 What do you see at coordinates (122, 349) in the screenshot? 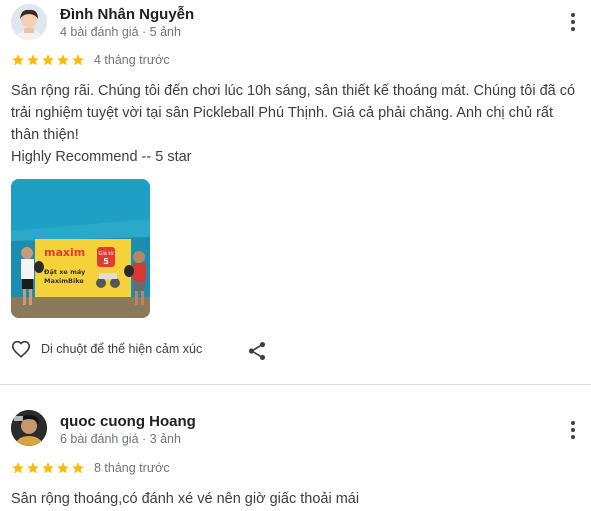
I see `react-label: Di chuột để thể hiện cảm xúc` at bounding box center [122, 349].